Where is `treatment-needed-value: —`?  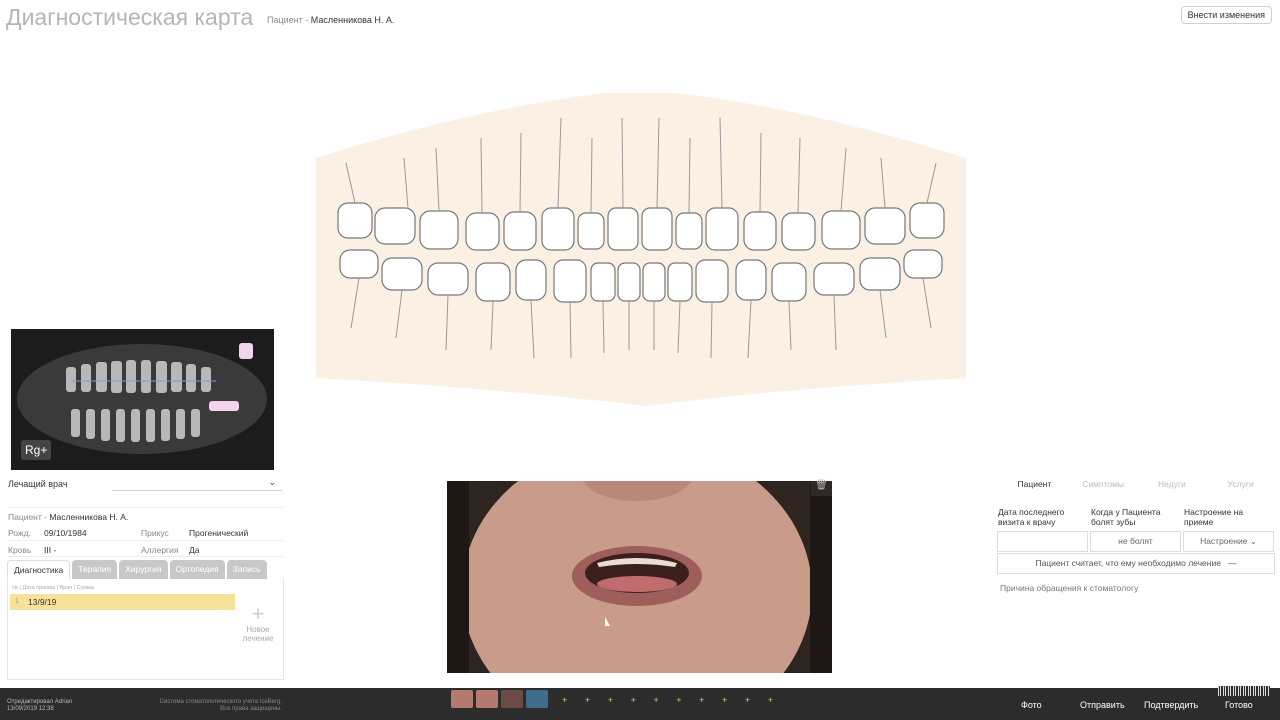
treatment-needed-value: — is located at coordinates (1232, 563).